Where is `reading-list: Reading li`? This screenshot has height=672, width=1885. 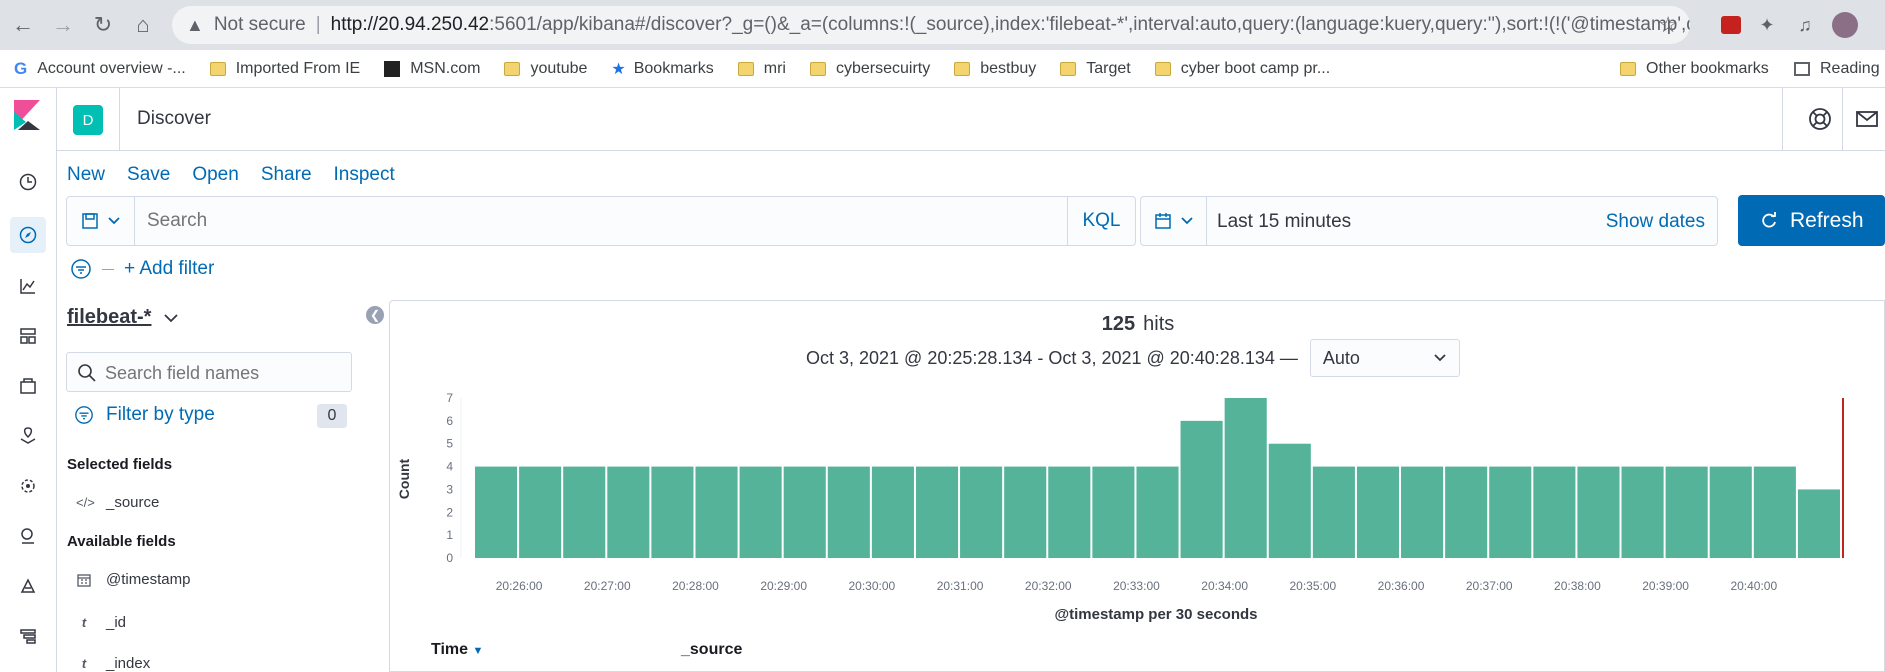
reading-list: Reading li is located at coordinates (1839, 69).